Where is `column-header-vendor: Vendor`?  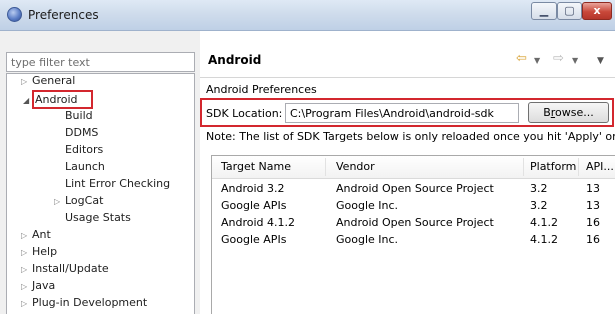
column-header-vendor: Vendor is located at coordinates (355, 166).